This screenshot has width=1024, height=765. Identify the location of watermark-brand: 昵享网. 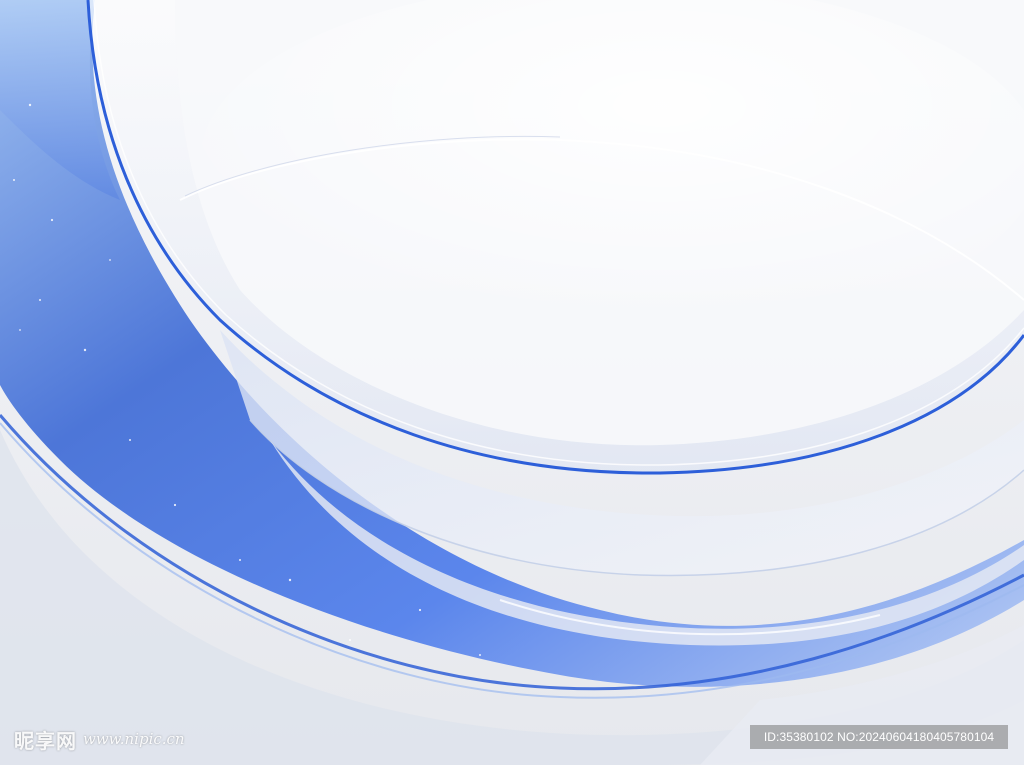
(45, 740).